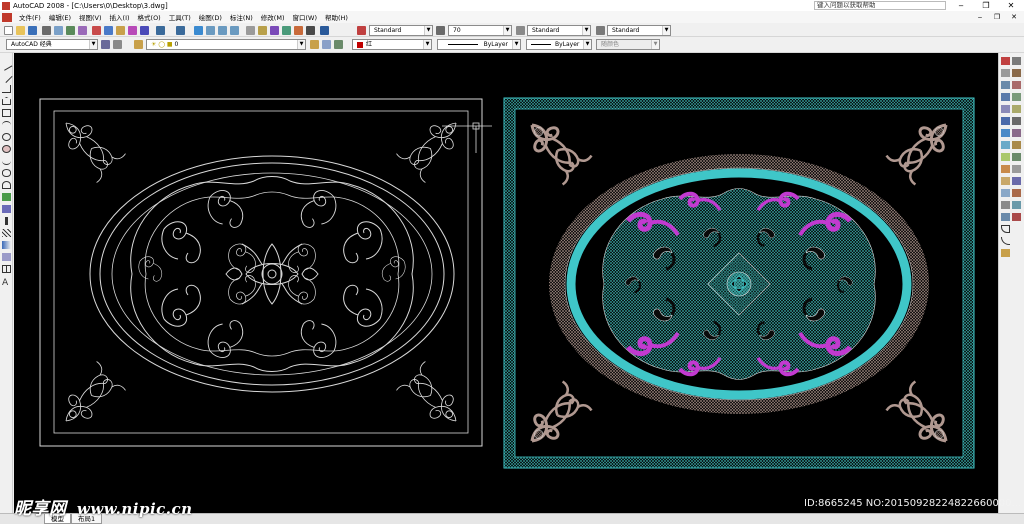 Image resolution: width=1024 pixels, height=524 pixels. I want to click on ellipse-icon, so click(6, 173).